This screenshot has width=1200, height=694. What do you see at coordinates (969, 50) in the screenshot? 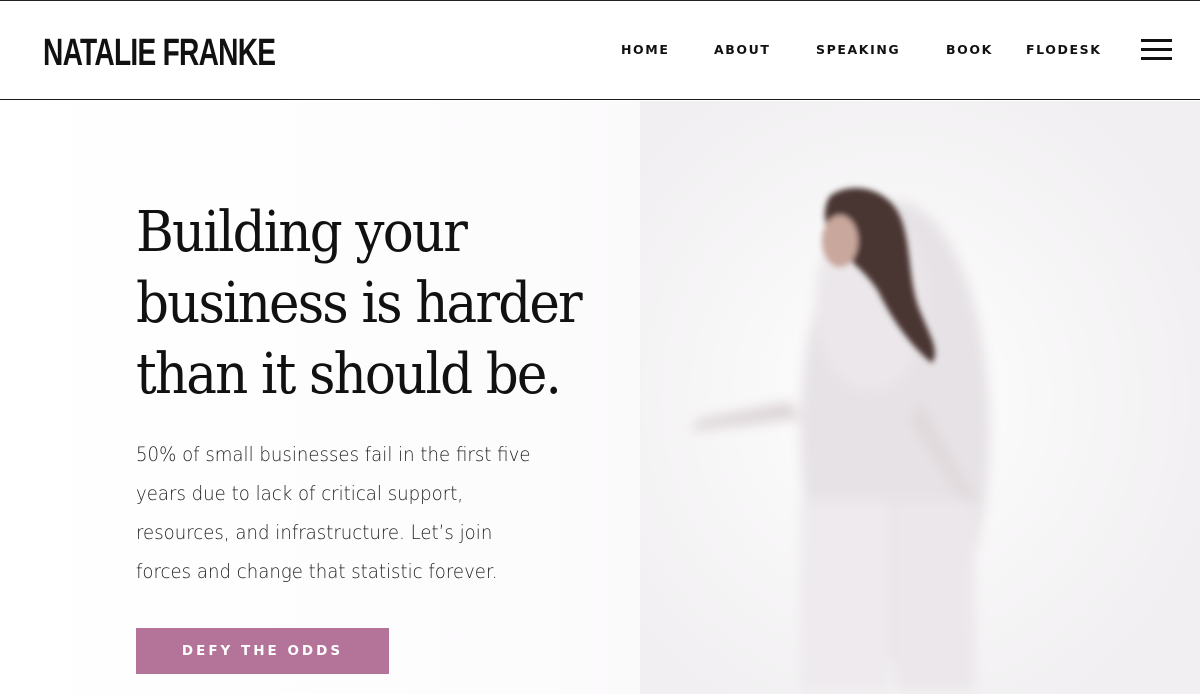
I see `nav-book: BOOK` at bounding box center [969, 50].